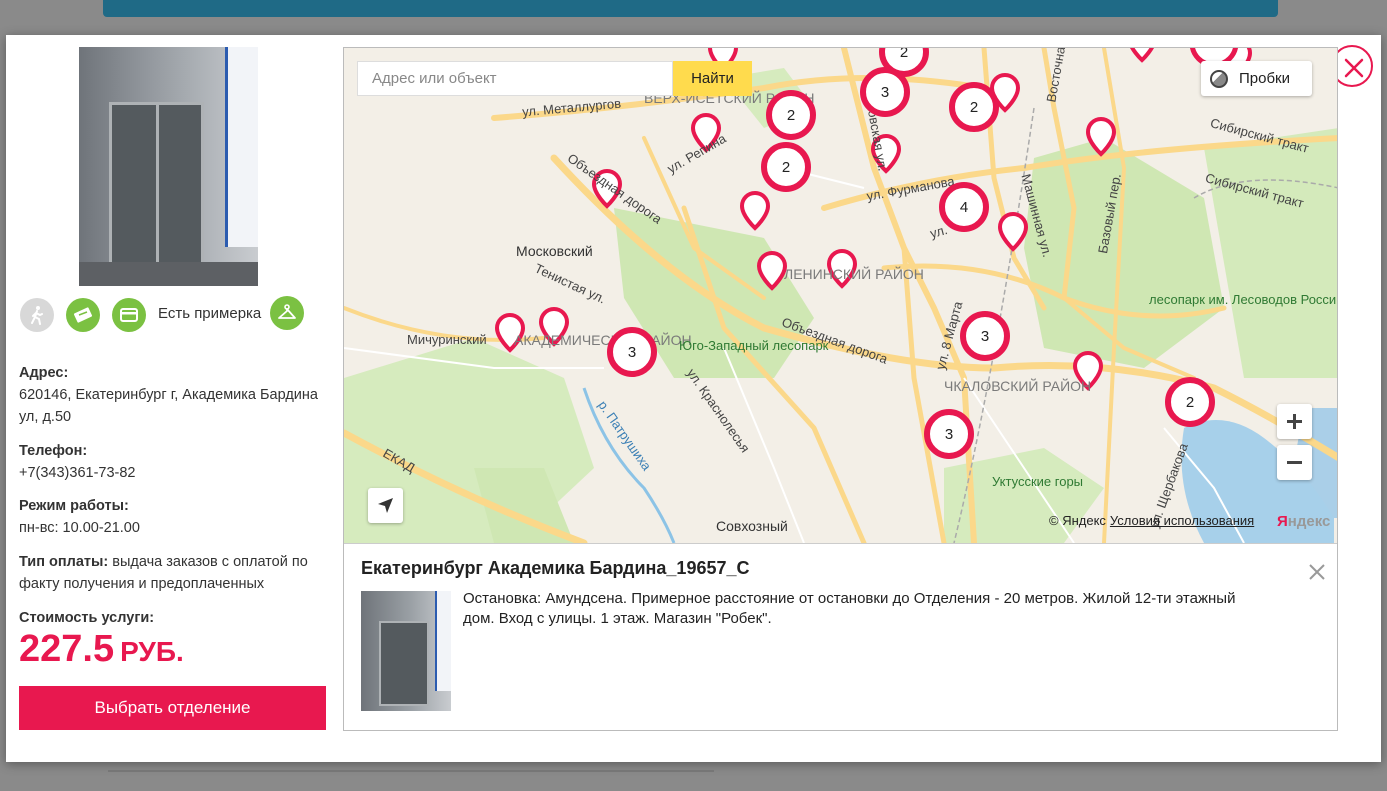 This screenshot has height=791, width=1387. What do you see at coordinates (83, 315) in the screenshot?
I see `voucher-icon` at bounding box center [83, 315].